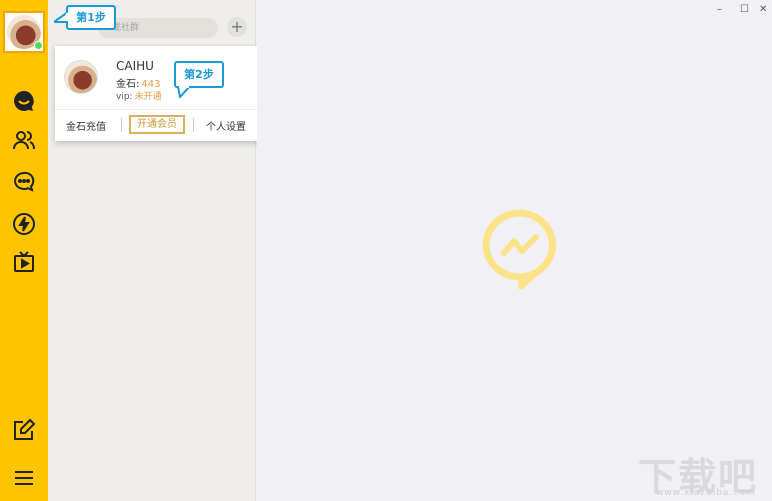 The width and height of the screenshot is (772, 501). I want to click on app-logo-icon, so click(519, 249).